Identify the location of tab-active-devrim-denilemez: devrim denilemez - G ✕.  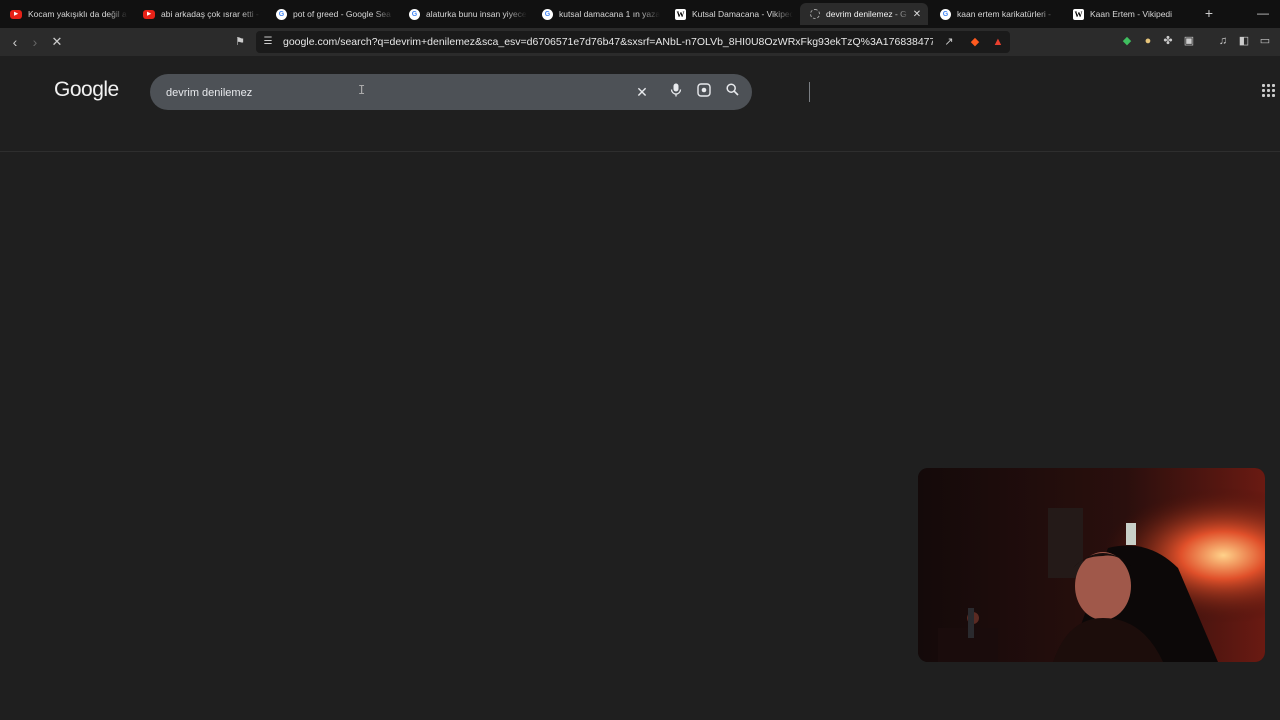
(864, 14).